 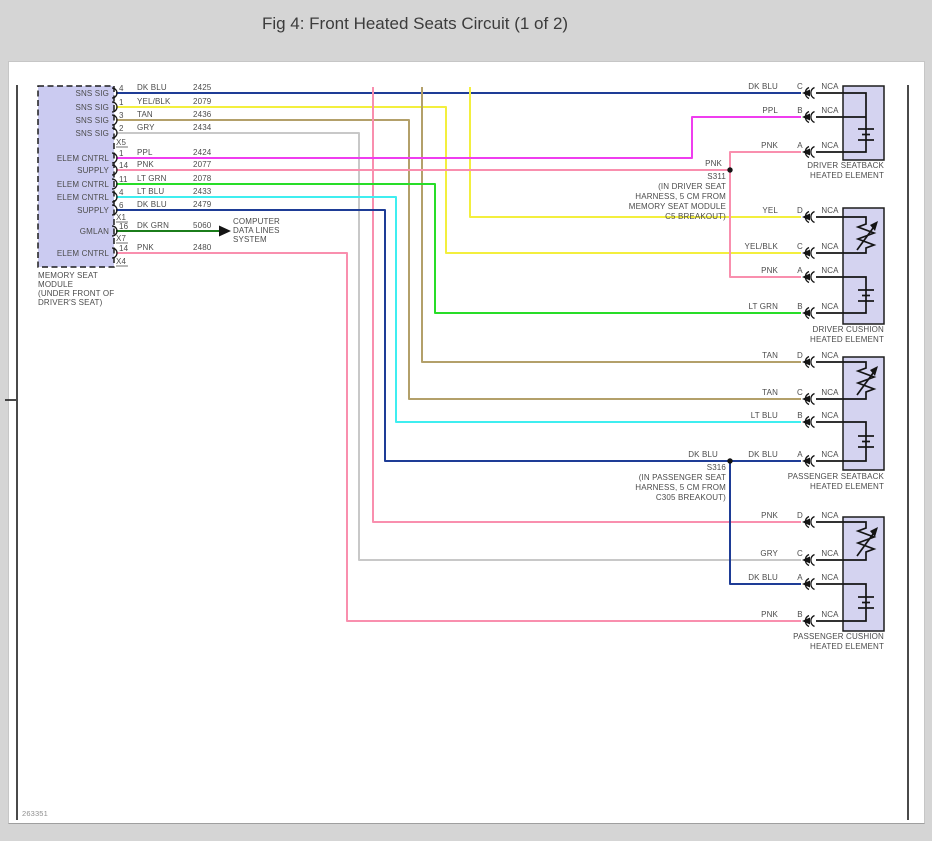 I want to click on module-caption-line: MODULE, so click(x=55, y=284).